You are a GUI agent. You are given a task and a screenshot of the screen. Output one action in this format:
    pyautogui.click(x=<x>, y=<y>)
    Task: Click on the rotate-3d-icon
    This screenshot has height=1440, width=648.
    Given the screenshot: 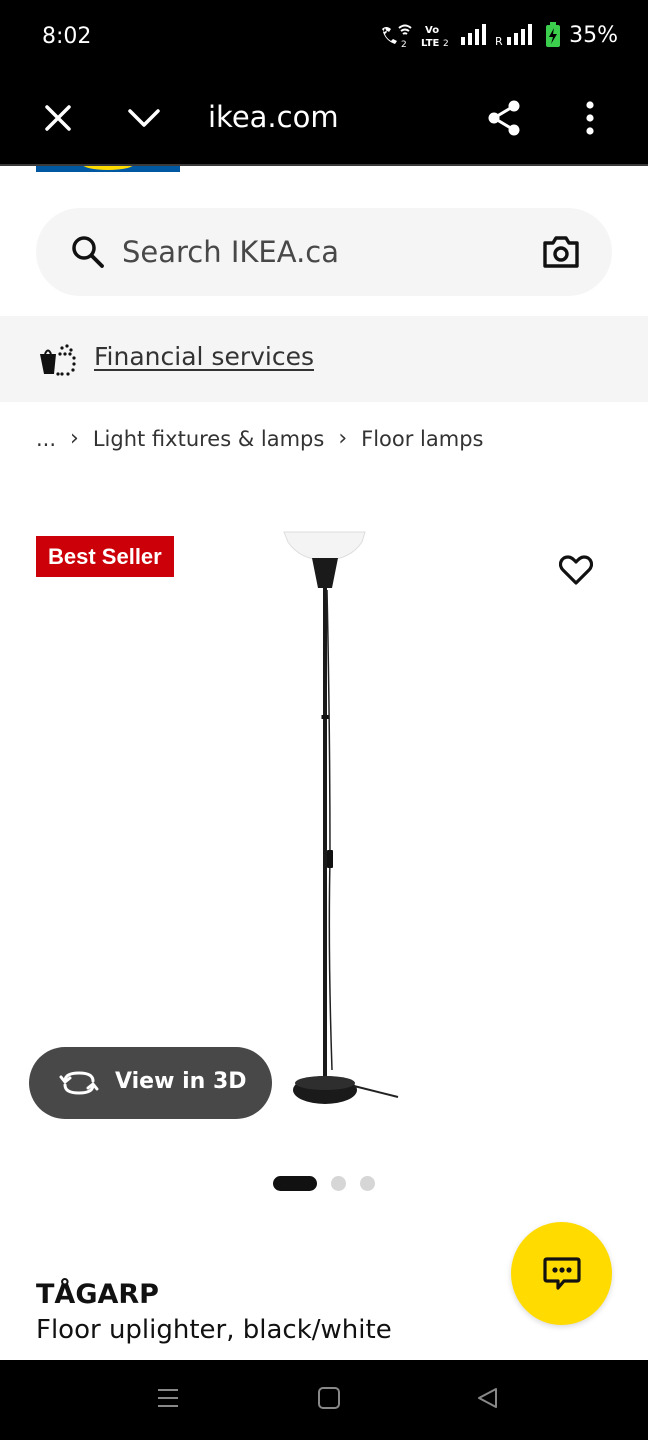 What is the action you would take?
    pyautogui.click(x=79, y=1083)
    